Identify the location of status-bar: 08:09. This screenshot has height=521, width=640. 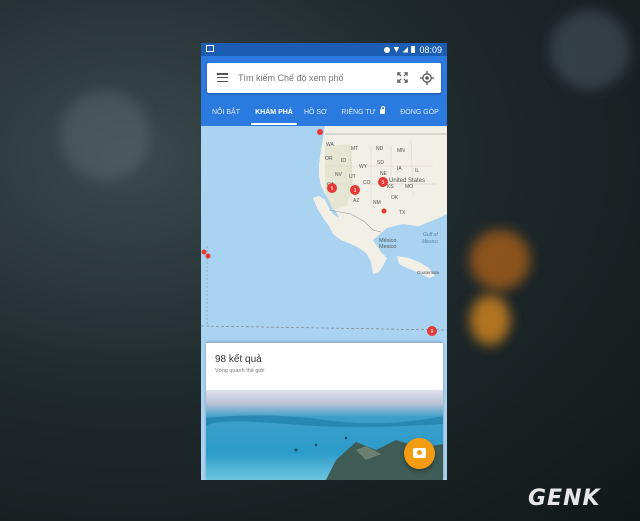
(324, 49).